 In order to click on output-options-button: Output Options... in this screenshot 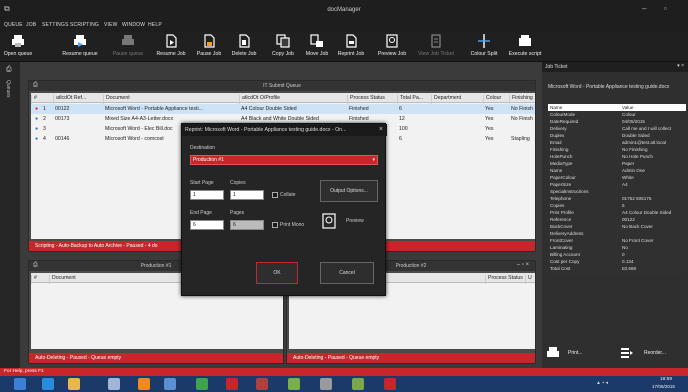, I will do `click(349, 191)`.